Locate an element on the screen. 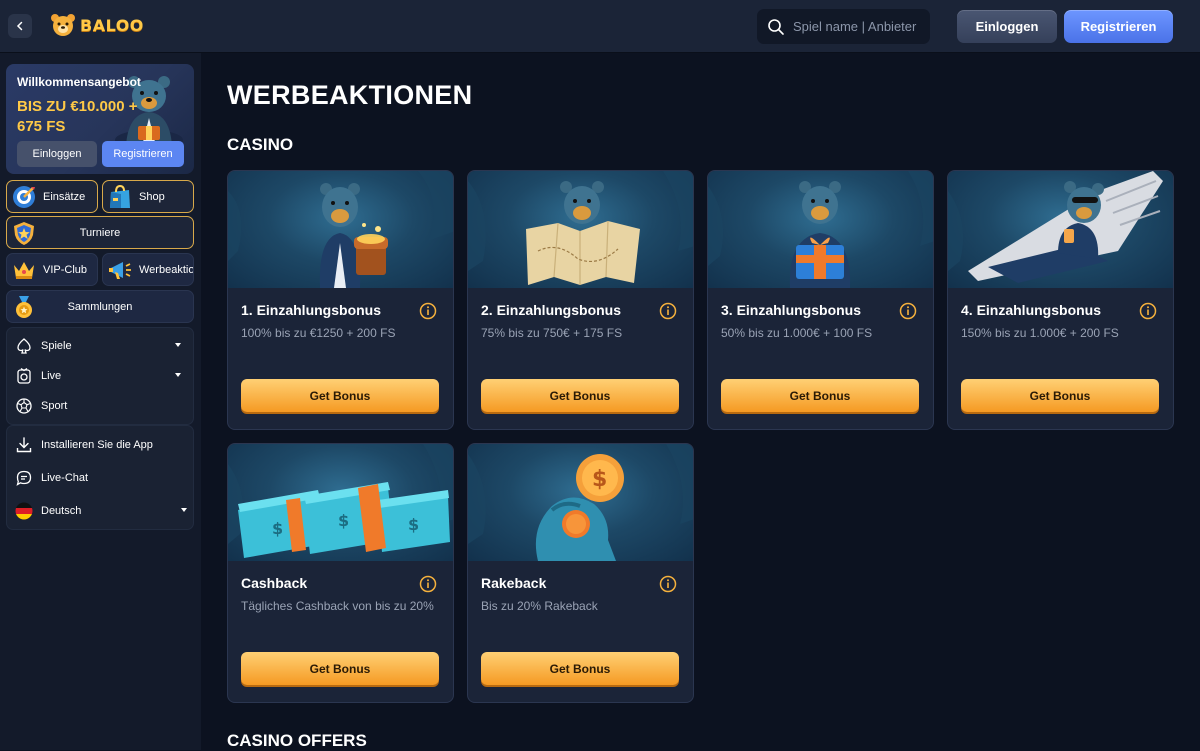 This screenshot has width=1200, height=751. card-image-money-stacks: $ $ $ is located at coordinates (340, 502).